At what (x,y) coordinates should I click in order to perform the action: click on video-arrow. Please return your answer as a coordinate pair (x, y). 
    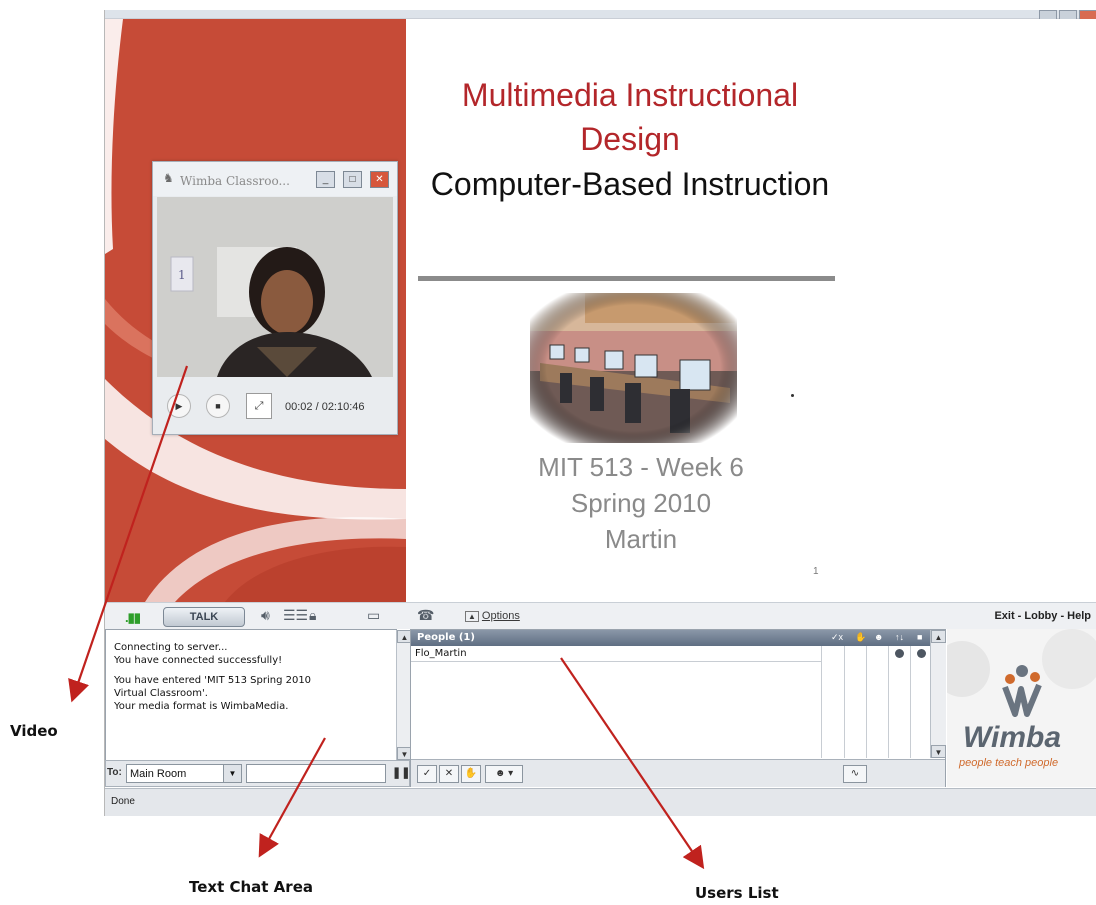
    Looking at the image, I should click on (128, 534).